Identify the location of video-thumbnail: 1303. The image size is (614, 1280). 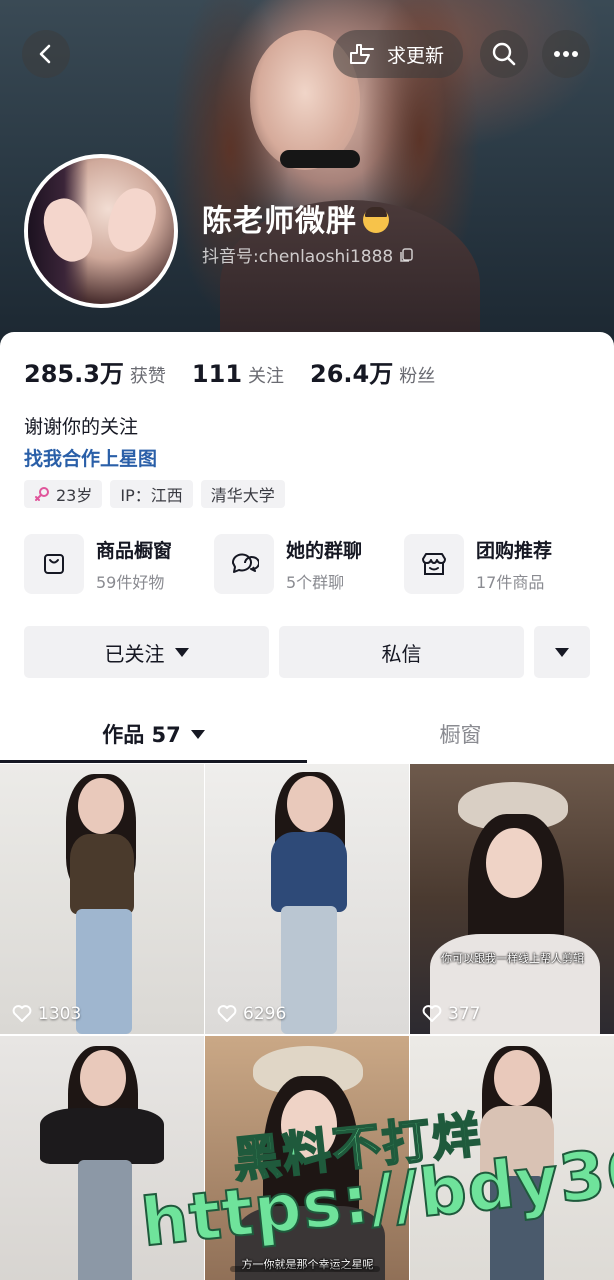
(102, 899).